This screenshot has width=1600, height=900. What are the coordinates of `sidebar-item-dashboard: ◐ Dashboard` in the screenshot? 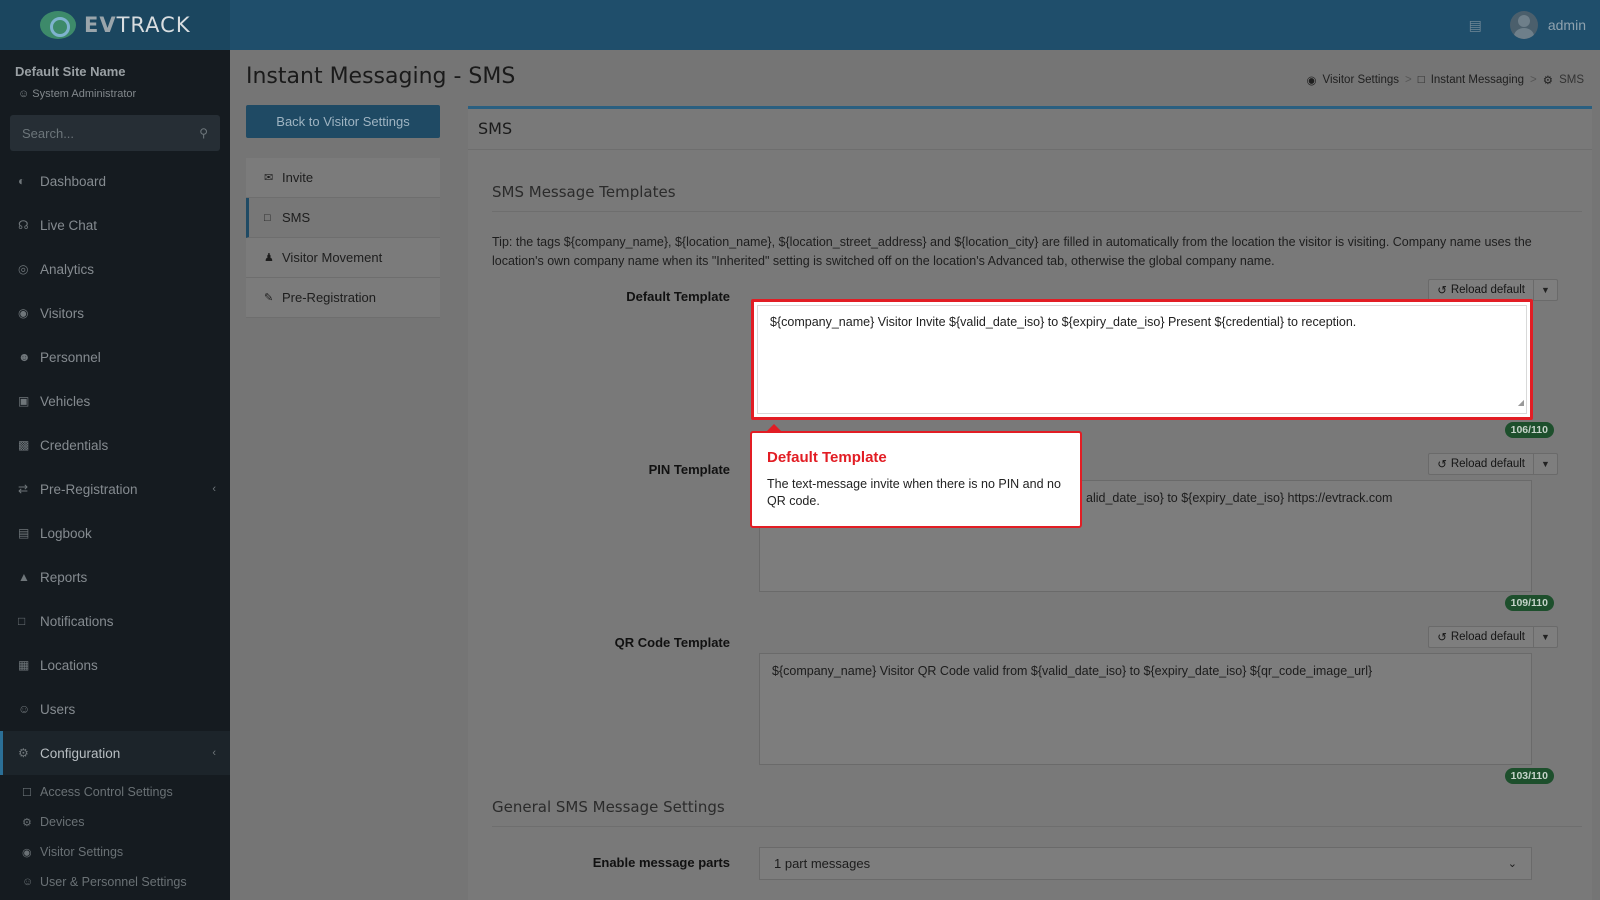 It's located at (115, 181).